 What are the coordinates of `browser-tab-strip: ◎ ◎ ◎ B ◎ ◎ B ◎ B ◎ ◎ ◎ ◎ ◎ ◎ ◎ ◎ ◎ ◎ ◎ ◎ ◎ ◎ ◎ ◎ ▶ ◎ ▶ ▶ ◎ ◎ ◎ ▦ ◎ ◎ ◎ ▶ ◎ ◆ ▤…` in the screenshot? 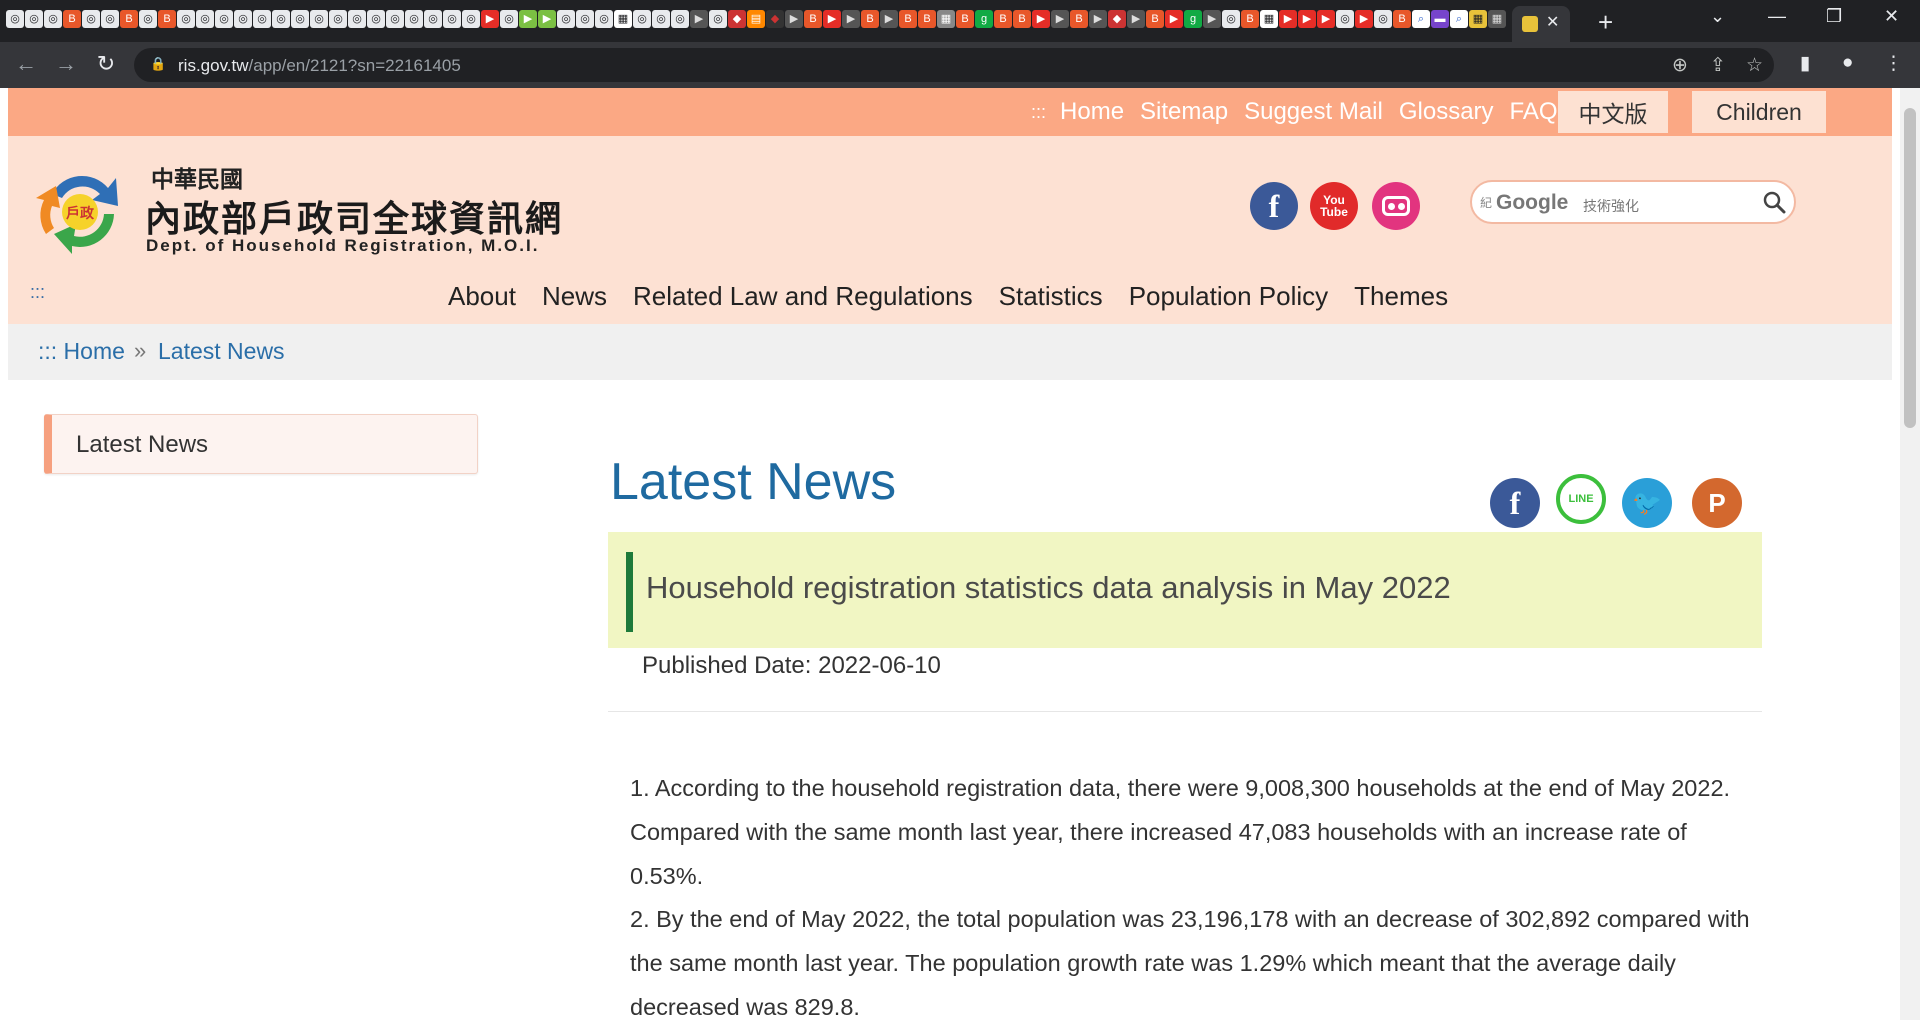 It's located at (960, 21).